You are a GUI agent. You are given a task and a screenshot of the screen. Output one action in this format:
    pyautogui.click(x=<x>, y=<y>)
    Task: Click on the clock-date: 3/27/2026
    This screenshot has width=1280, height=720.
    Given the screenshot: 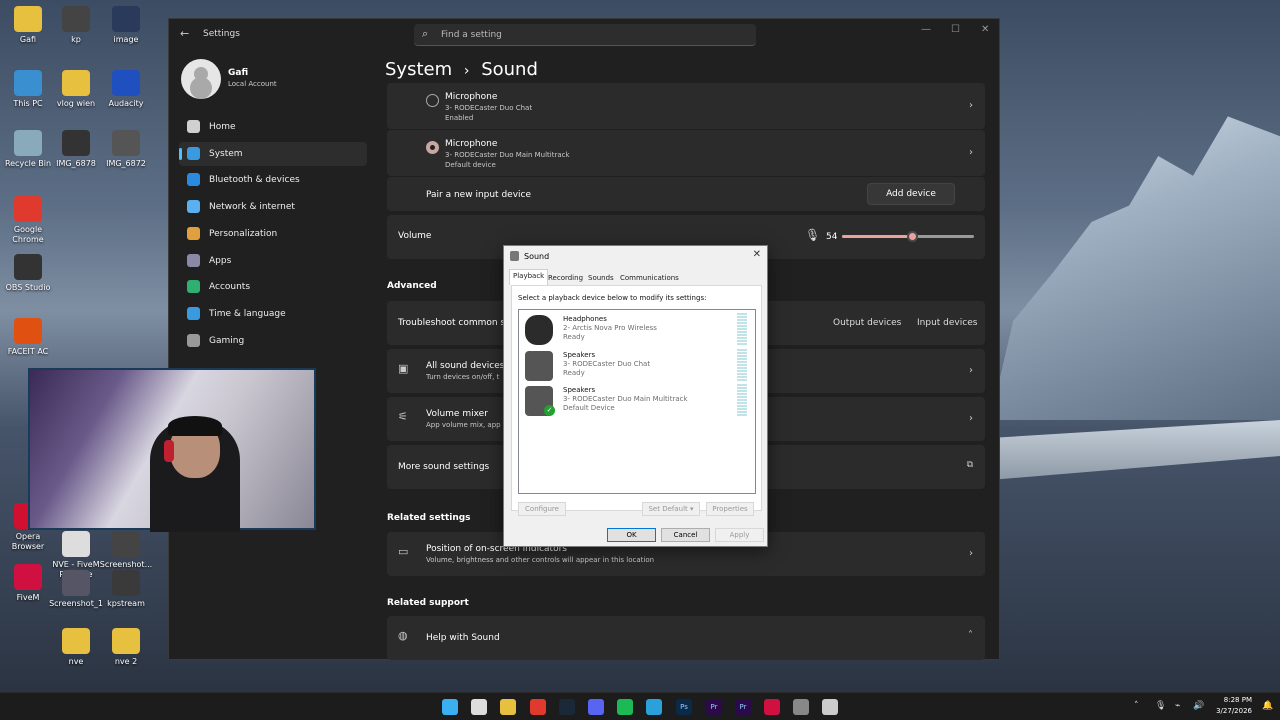 What is the action you would take?
    pyautogui.click(x=1230, y=711)
    